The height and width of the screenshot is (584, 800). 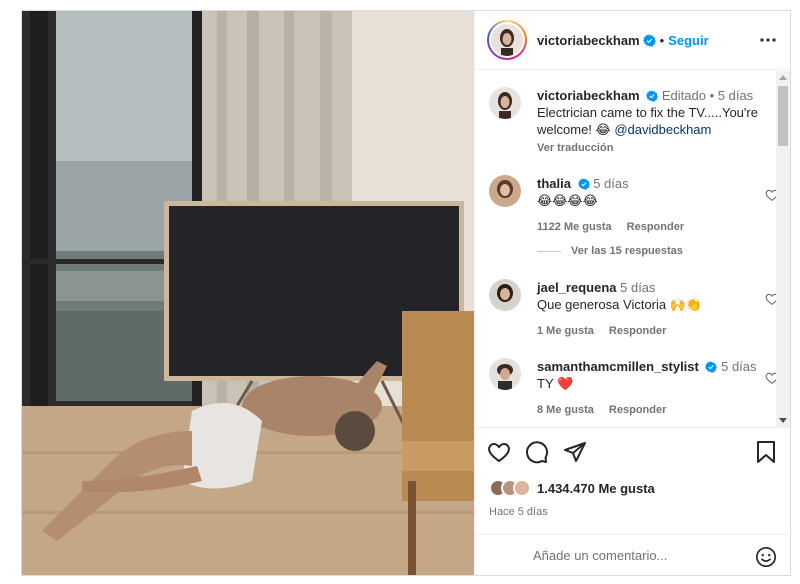 I want to click on post-actions: 1.434.470 Me gusta Hace 5 días, so click(x=633, y=501).